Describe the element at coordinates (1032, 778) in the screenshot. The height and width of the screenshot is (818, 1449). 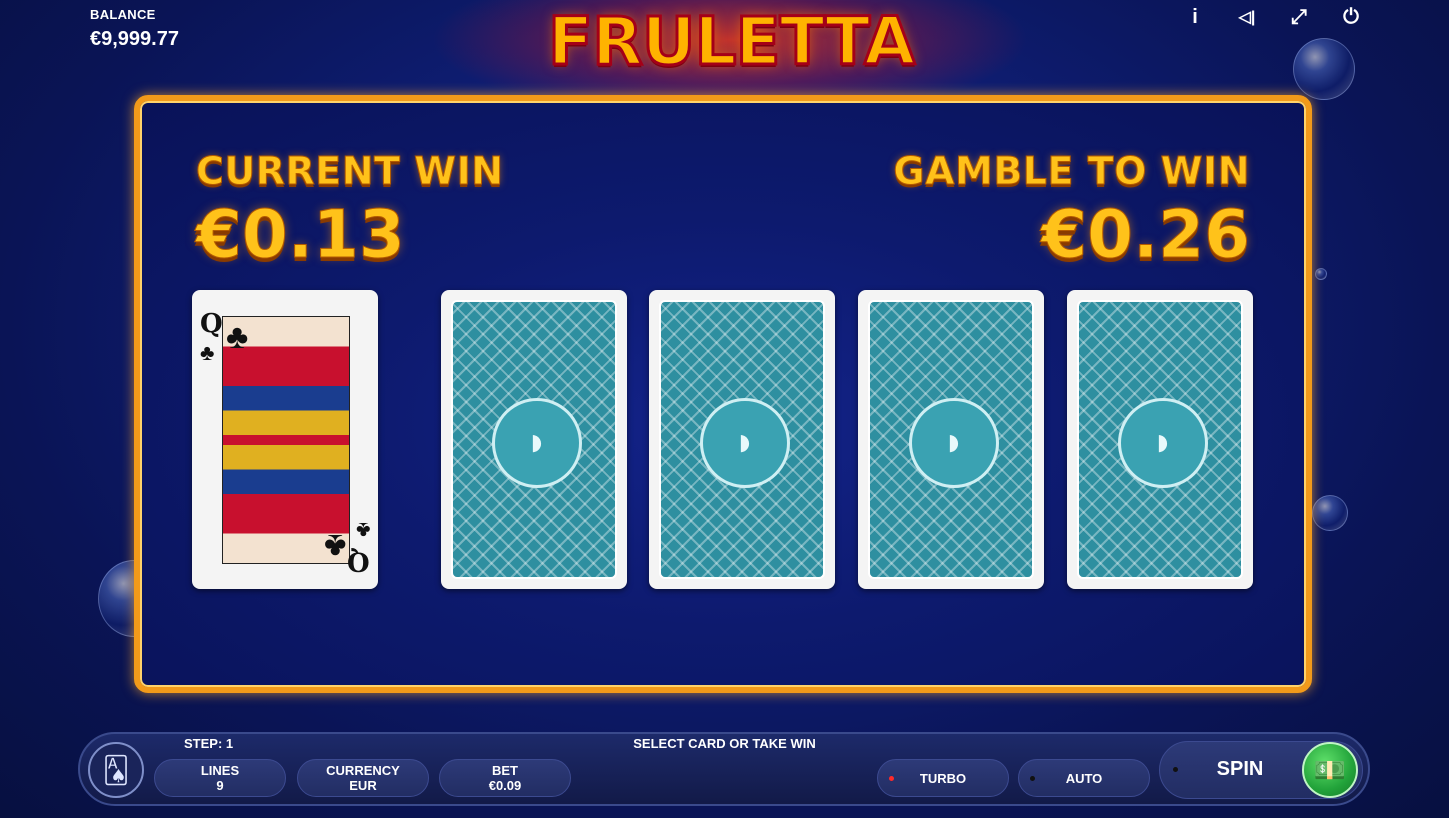
I see `auto-indicator-dot` at that location.